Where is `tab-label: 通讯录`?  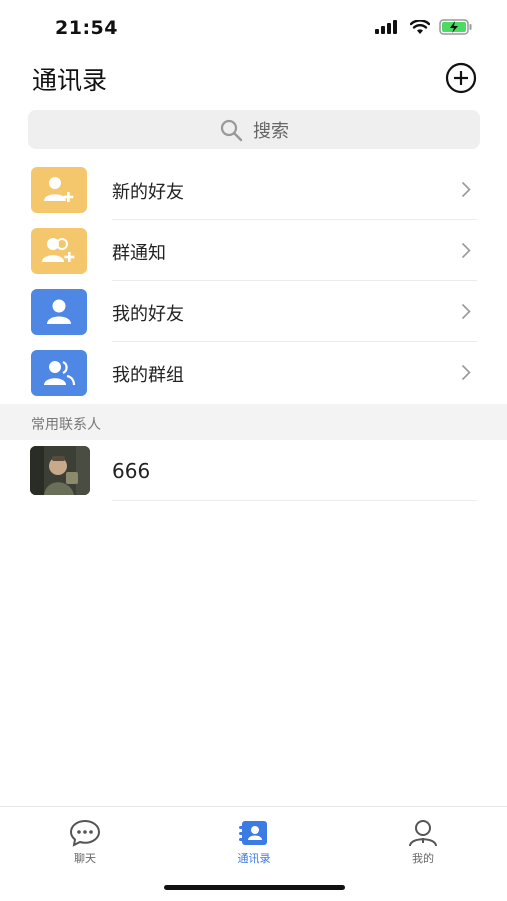 tab-label: 通讯录 is located at coordinates (254, 858).